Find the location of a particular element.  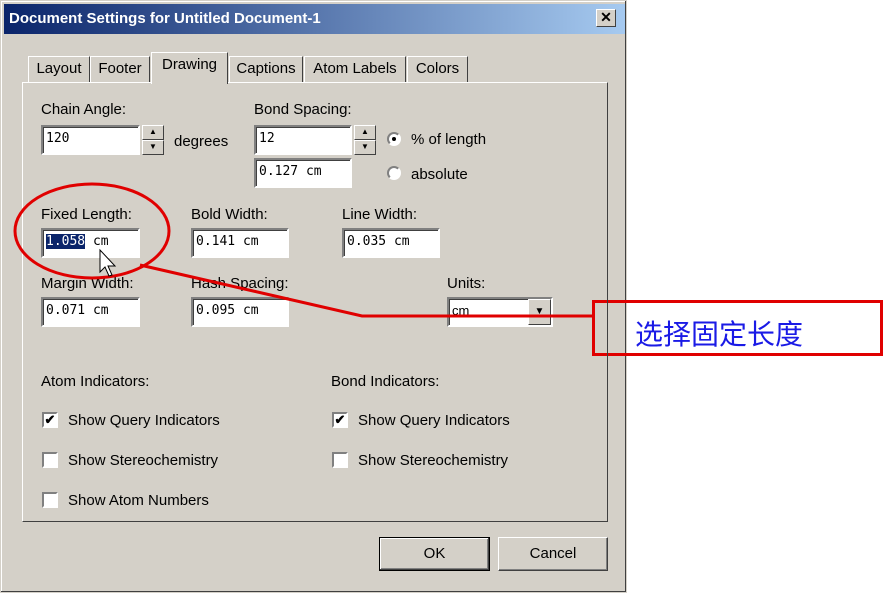

highlight-ellipse is located at coordinates (92, 231).